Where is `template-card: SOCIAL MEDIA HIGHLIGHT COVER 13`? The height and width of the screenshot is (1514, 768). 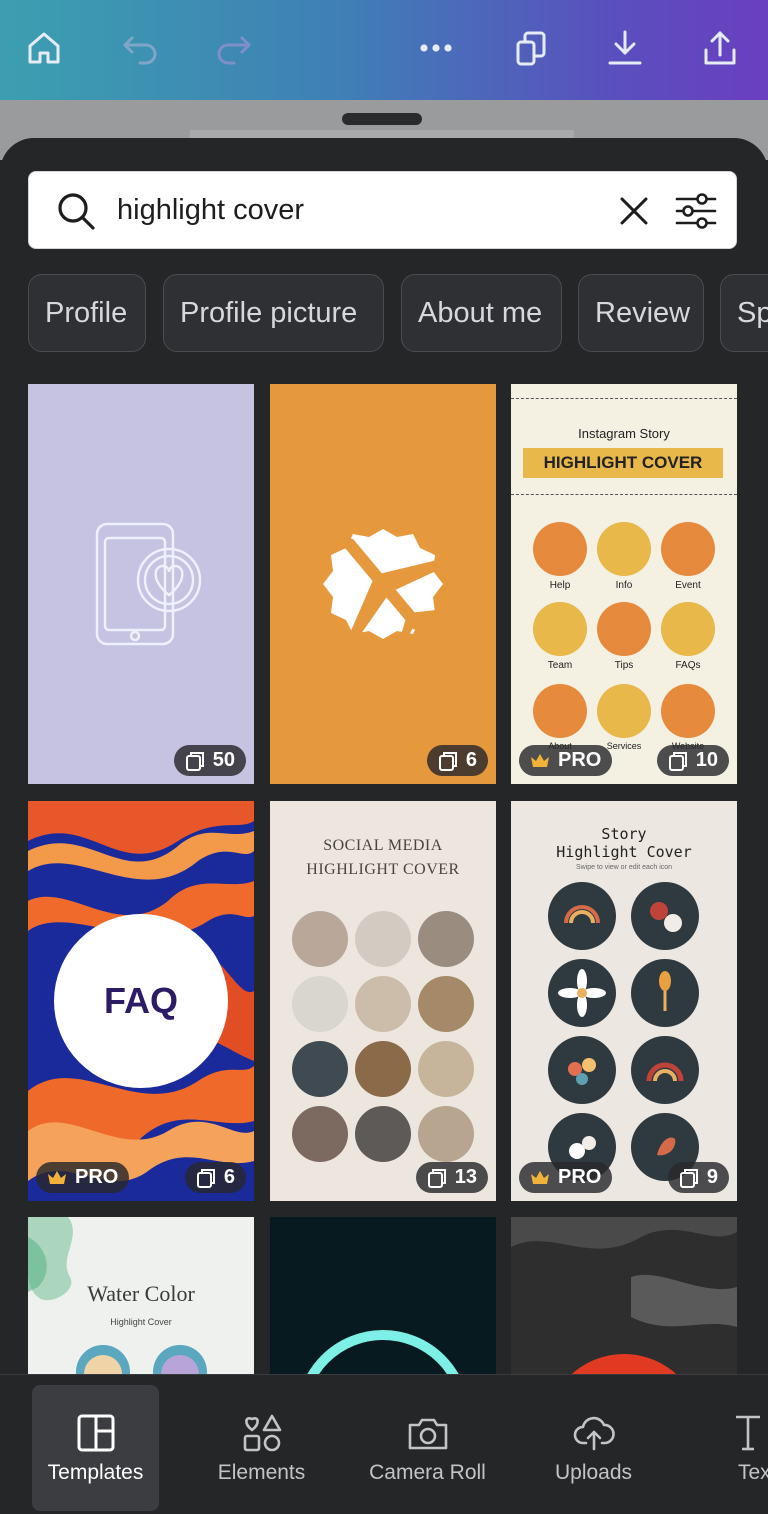
template-card: SOCIAL MEDIA HIGHLIGHT COVER 13 is located at coordinates (383, 1001).